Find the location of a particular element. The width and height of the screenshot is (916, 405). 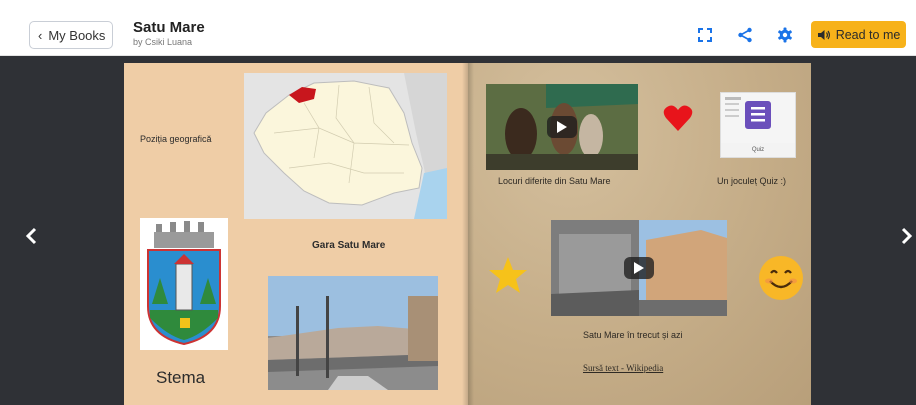

previous-page-button is located at coordinates (32, 236).